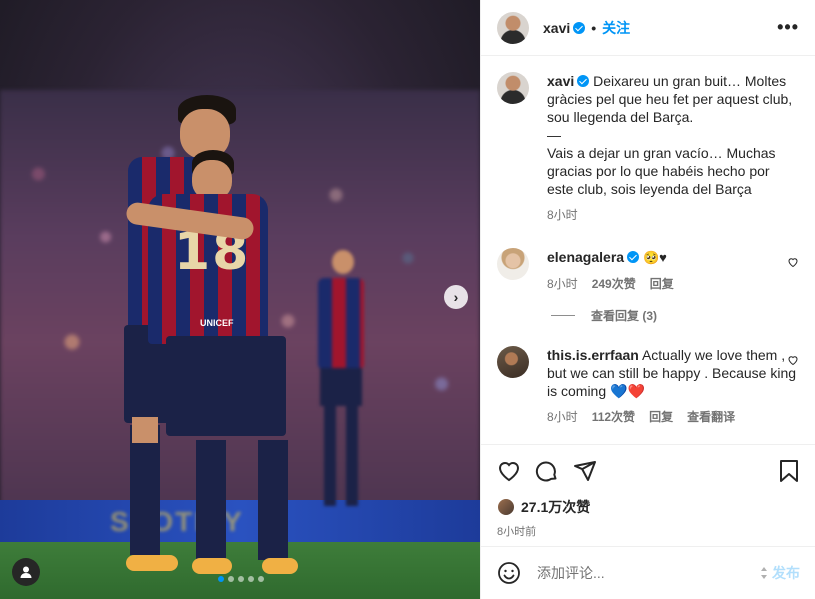 The image size is (815, 599). What do you see at coordinates (547, 471) in the screenshot?
I see `comment-bubble-icon` at bounding box center [547, 471].